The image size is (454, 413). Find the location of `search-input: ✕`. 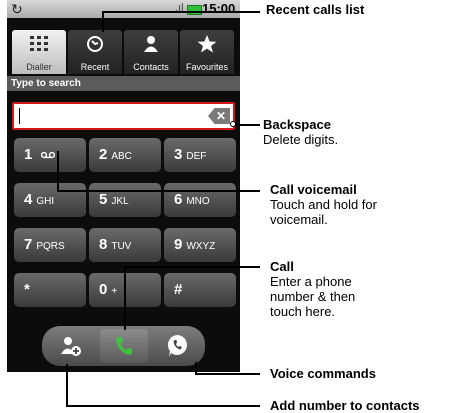

search-input: ✕ is located at coordinates (123, 116).